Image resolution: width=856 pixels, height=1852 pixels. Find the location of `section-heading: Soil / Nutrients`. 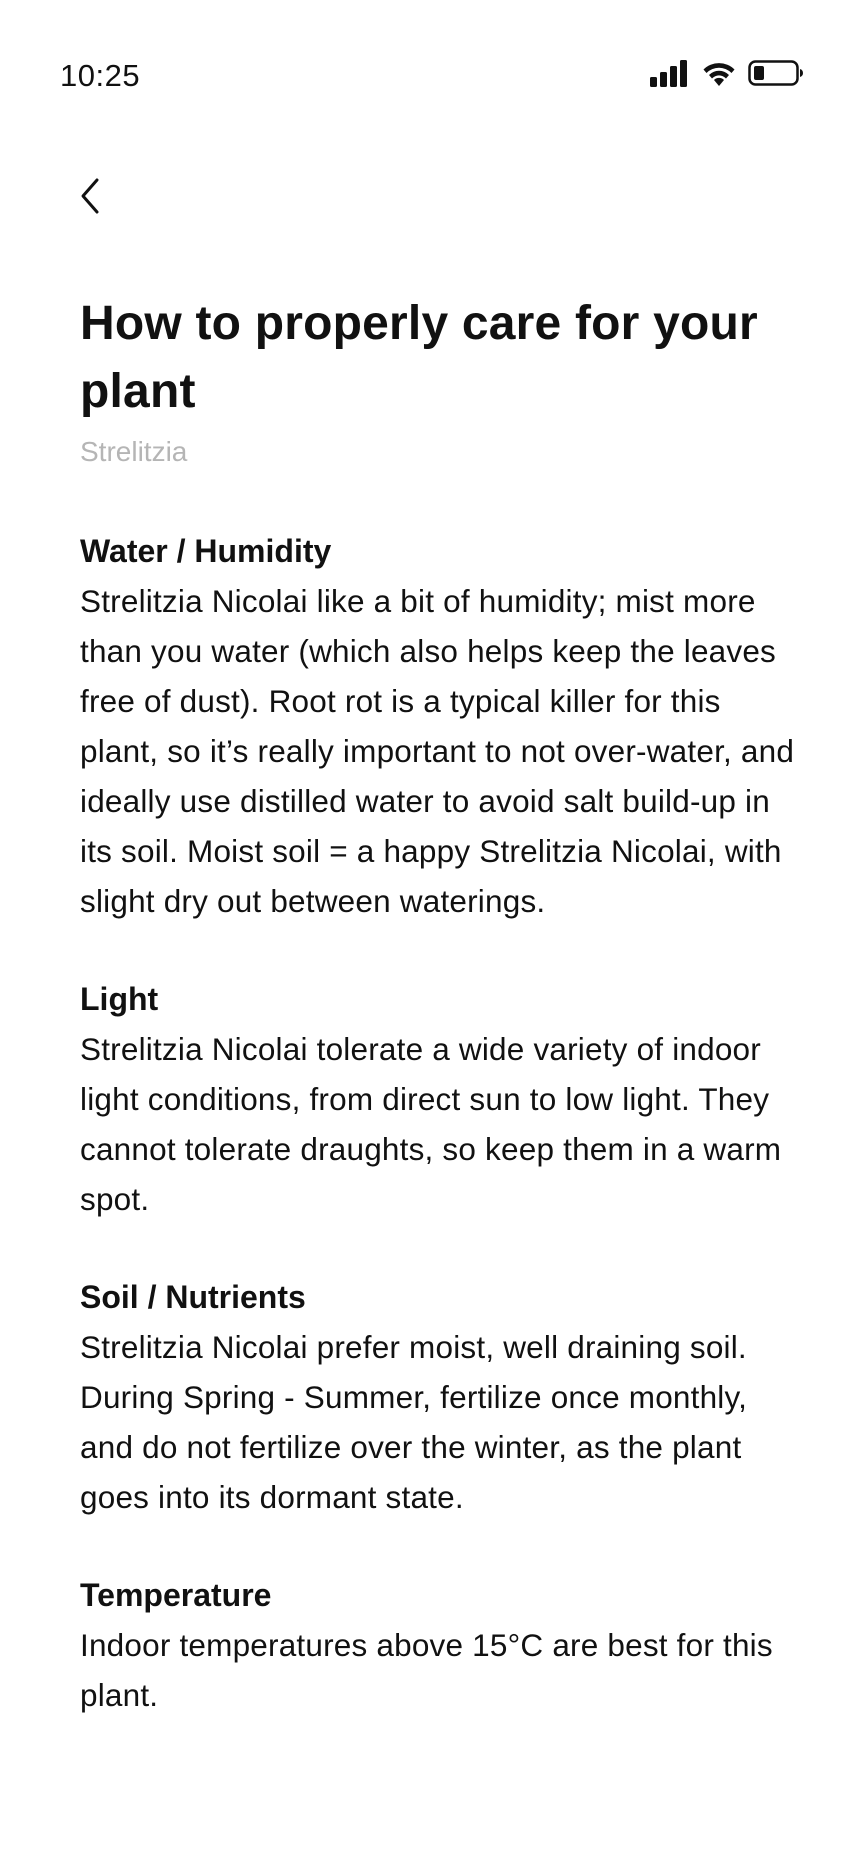

section-heading: Soil / Nutrients is located at coordinates (193, 1297).